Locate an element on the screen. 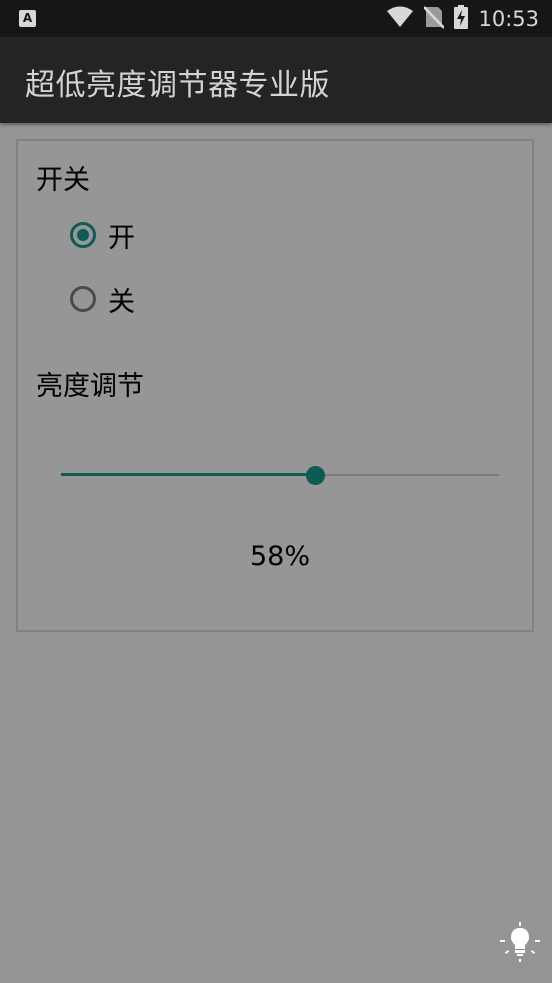 This screenshot has width=552, height=983. status-time: 10:53 is located at coordinates (508, 18).